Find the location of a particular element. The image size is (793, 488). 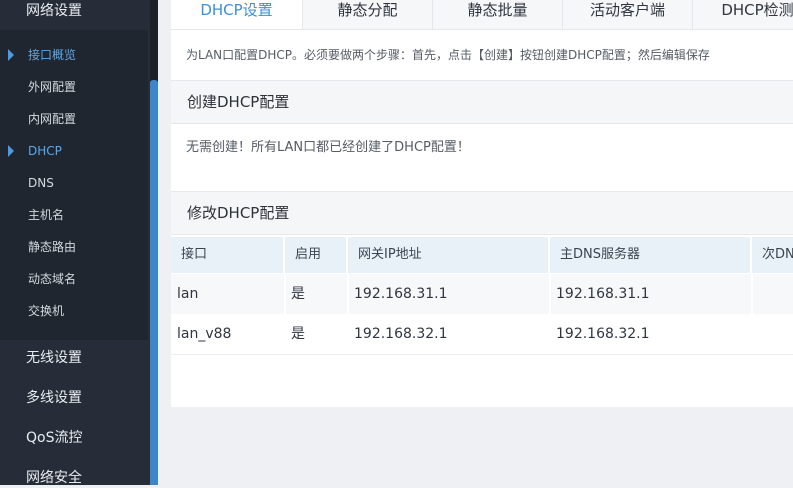

table-header: 接口 启用 网关IP地址 主DNS服务器 次DN is located at coordinates (482, 255).